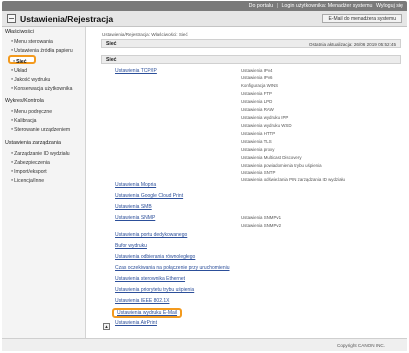 Image resolution: width=409 pixels, height=353 pixels. Describe the element at coordinates (204, 344) in the screenshot. I see `footer: Copyright CANON INC.` at that location.